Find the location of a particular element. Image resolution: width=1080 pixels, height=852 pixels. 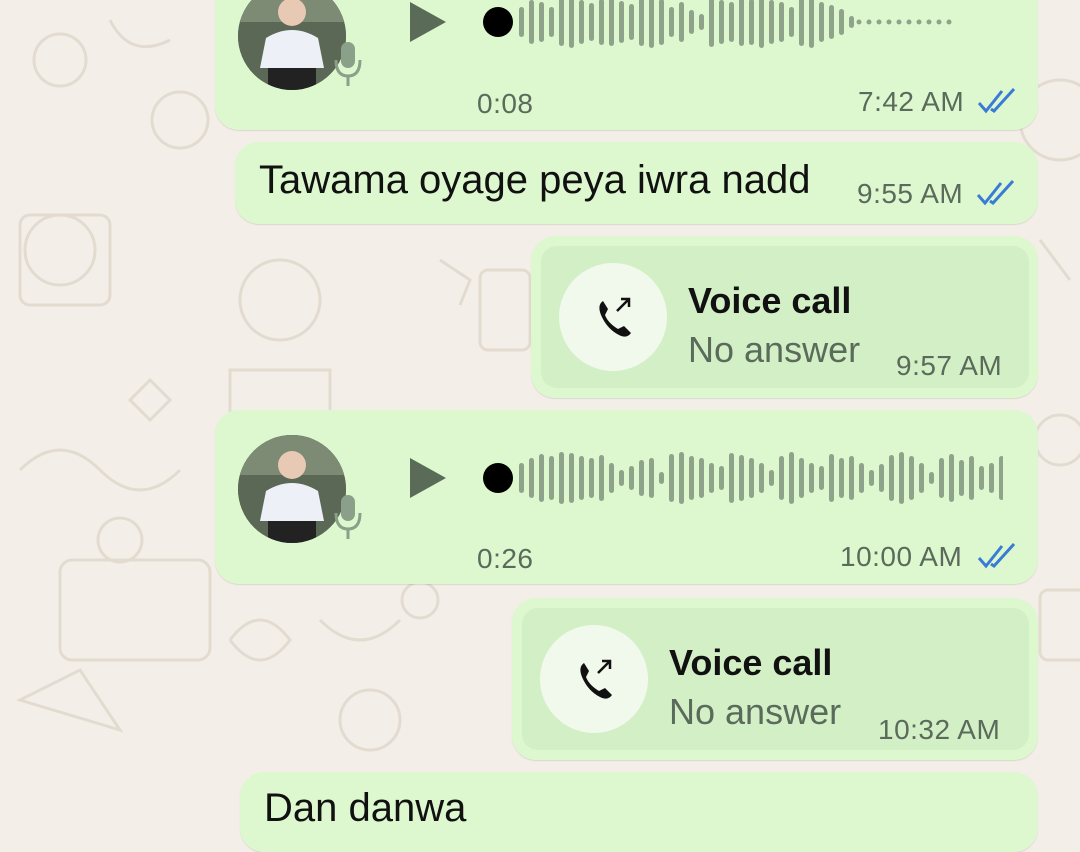

playhead-dot is located at coordinates (498, 22).